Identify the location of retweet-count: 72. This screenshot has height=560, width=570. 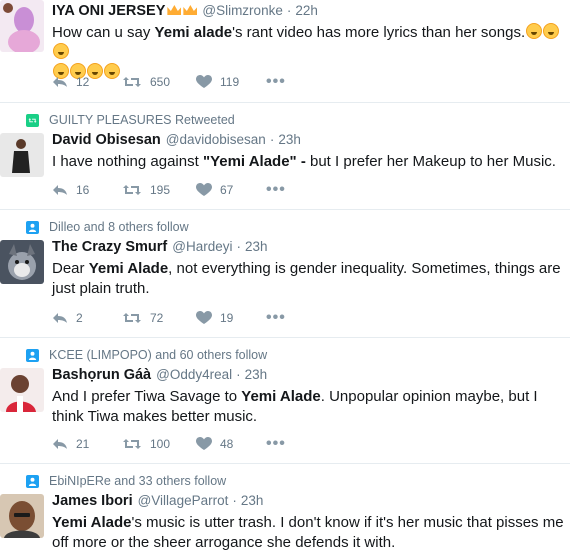
(157, 318).